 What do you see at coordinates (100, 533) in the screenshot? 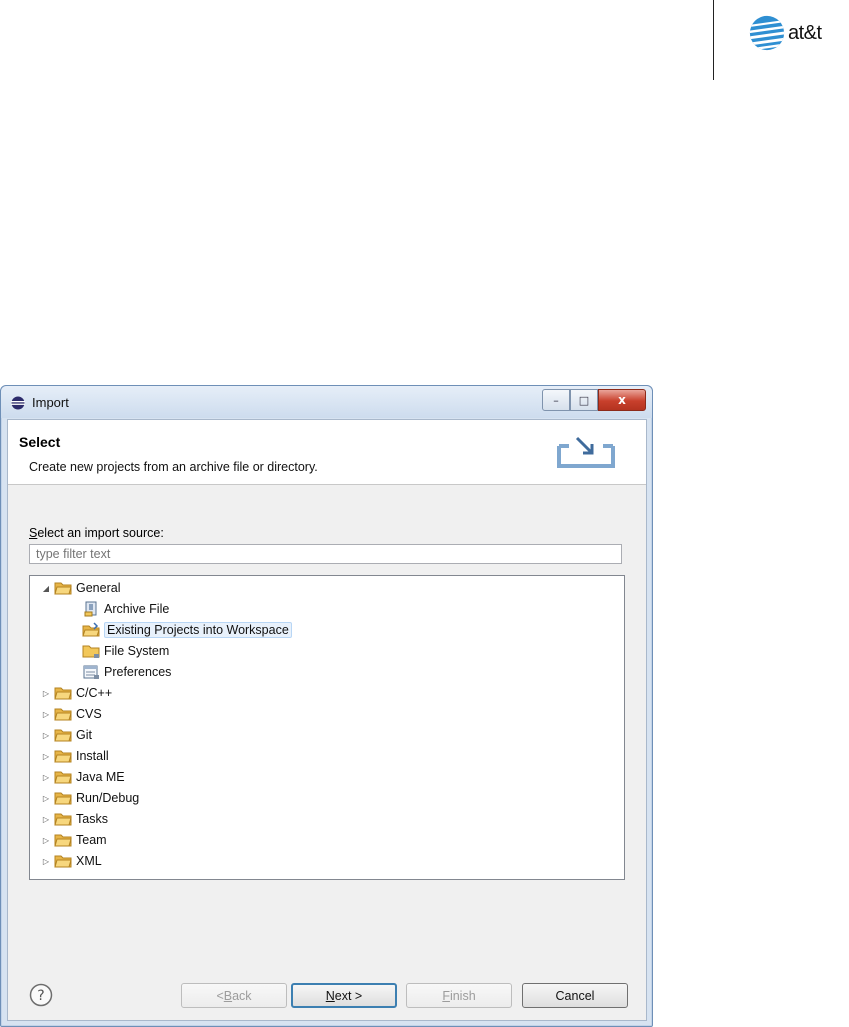
I see `import-source-label-text: elect an import source:` at bounding box center [100, 533].